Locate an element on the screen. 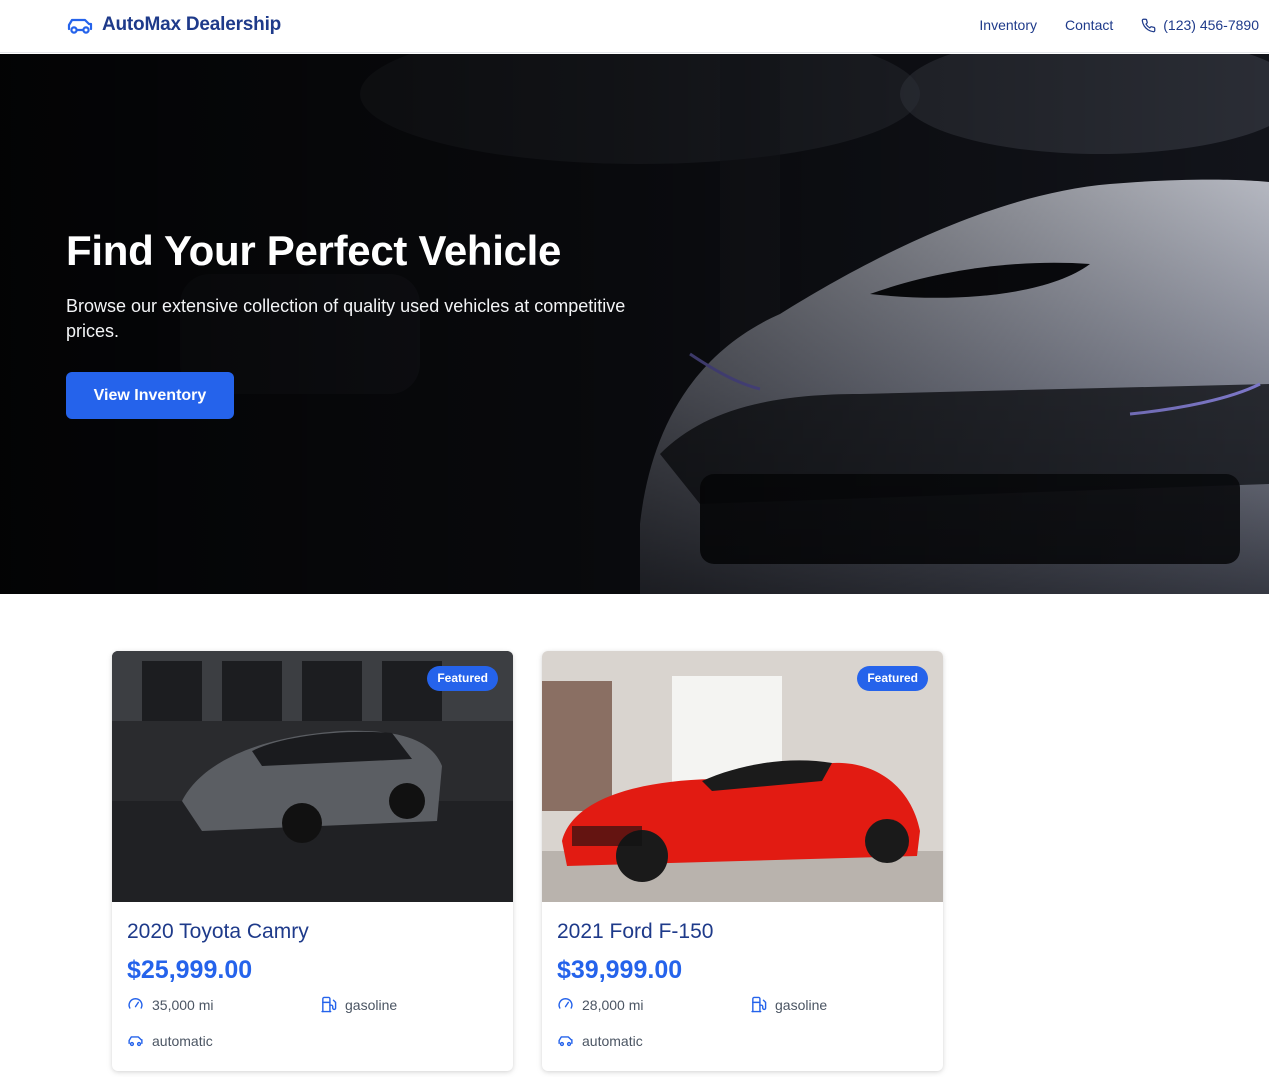  brand-logo: AutoMax Dealership is located at coordinates (173, 25).